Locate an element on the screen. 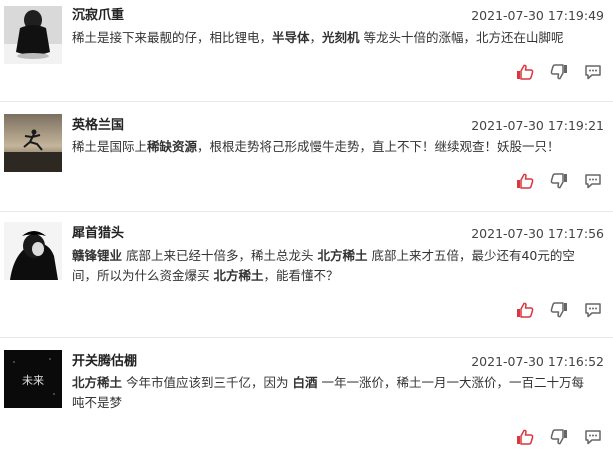 The width and height of the screenshot is (613, 453). avatar-text: 未来 is located at coordinates (33, 380).